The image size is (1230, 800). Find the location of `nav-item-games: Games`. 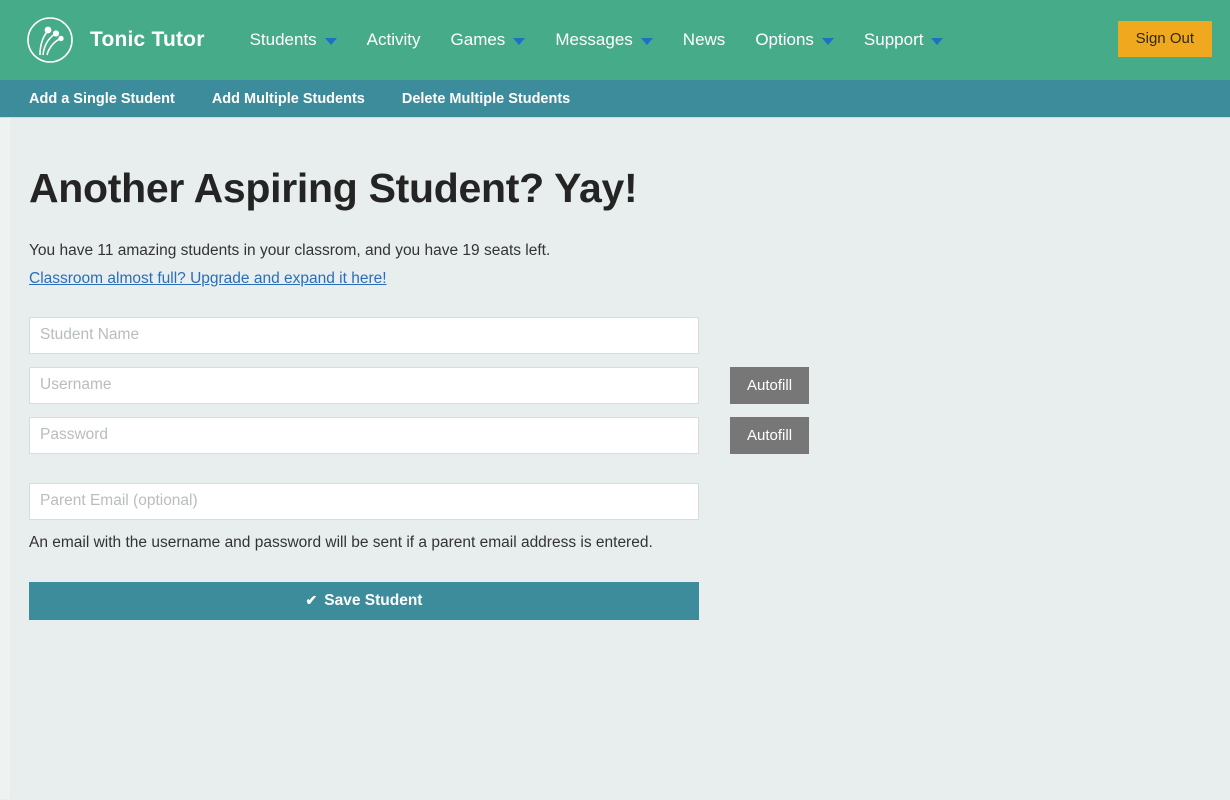

nav-item-games: Games is located at coordinates (488, 40).